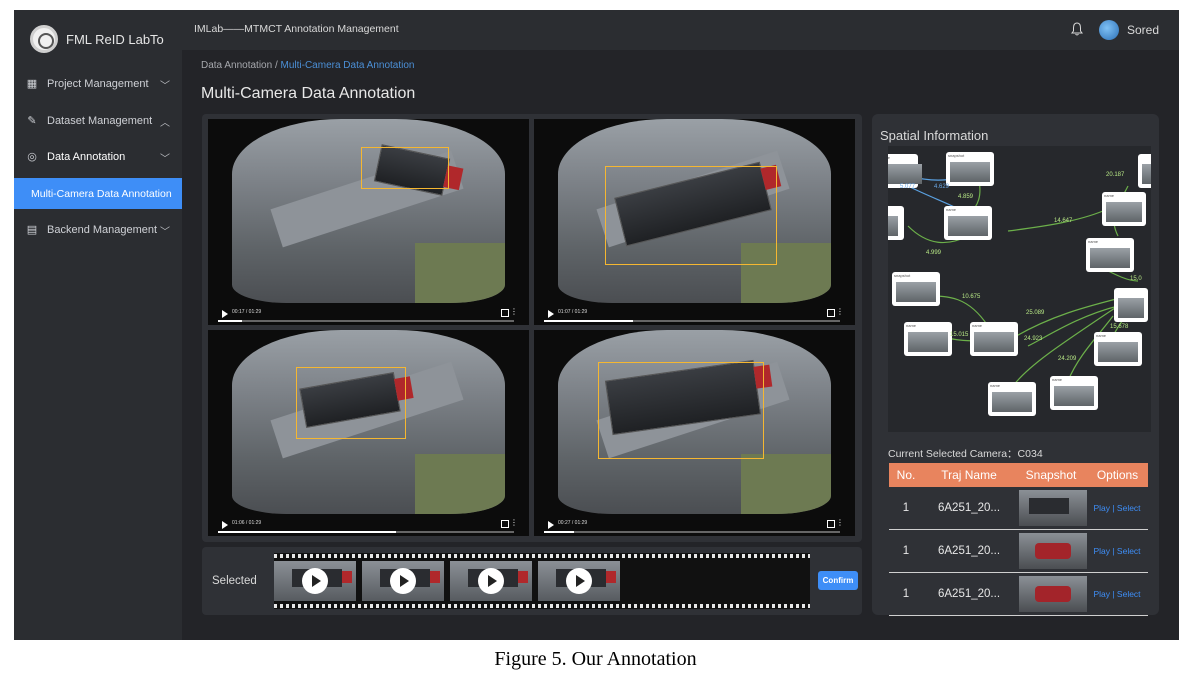 The height and width of the screenshot is (682, 1191). I want to click on sidebar-item-label: Multi-Camera Data Annotation, so click(101, 193).